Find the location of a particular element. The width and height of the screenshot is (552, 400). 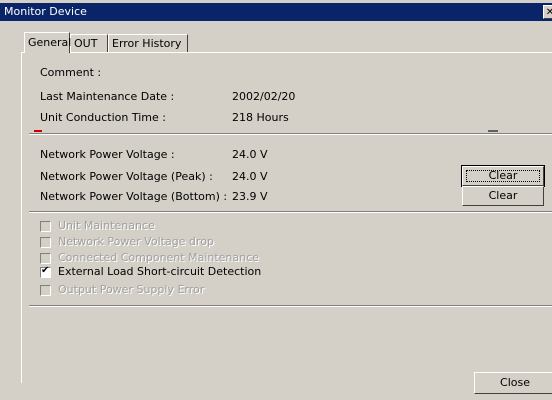

checkmark-icon: ✔ is located at coordinates (45, 270).